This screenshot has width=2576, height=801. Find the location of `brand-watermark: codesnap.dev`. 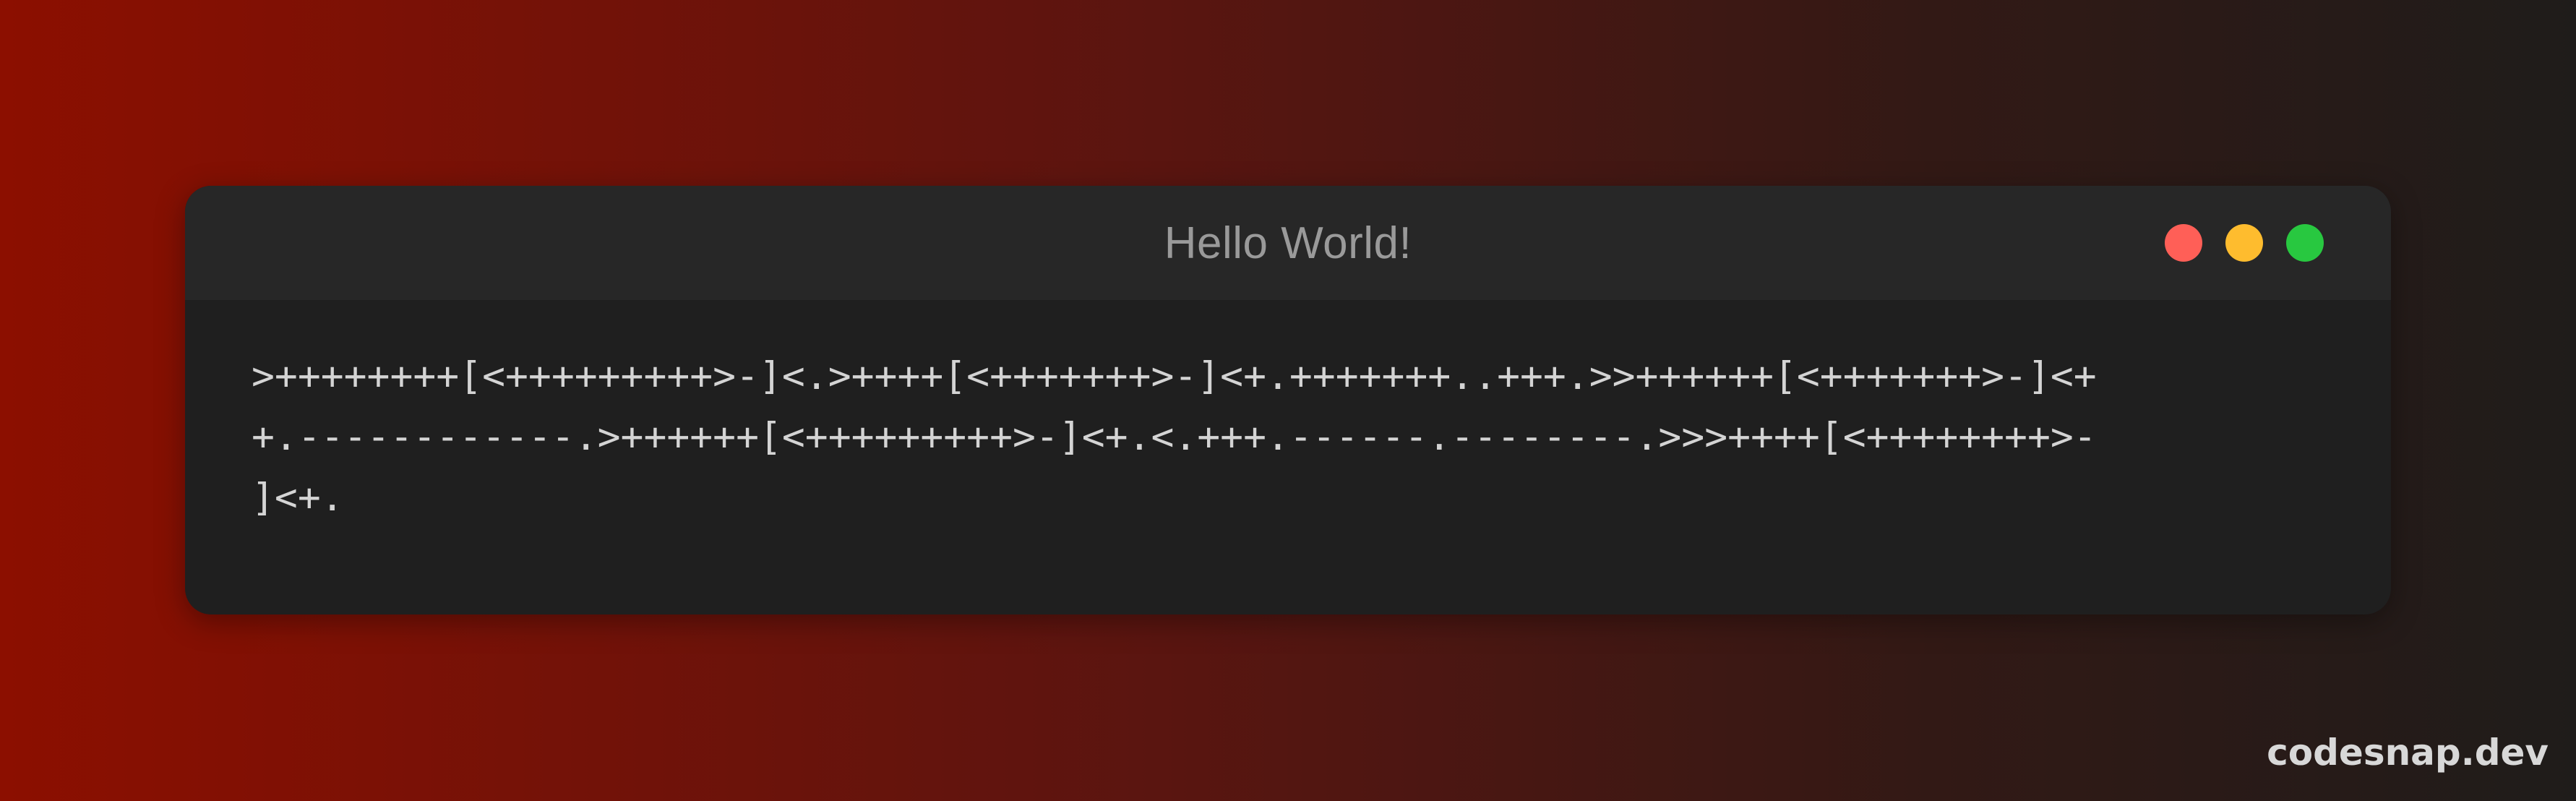

brand-watermark: codesnap.dev is located at coordinates (2408, 753).